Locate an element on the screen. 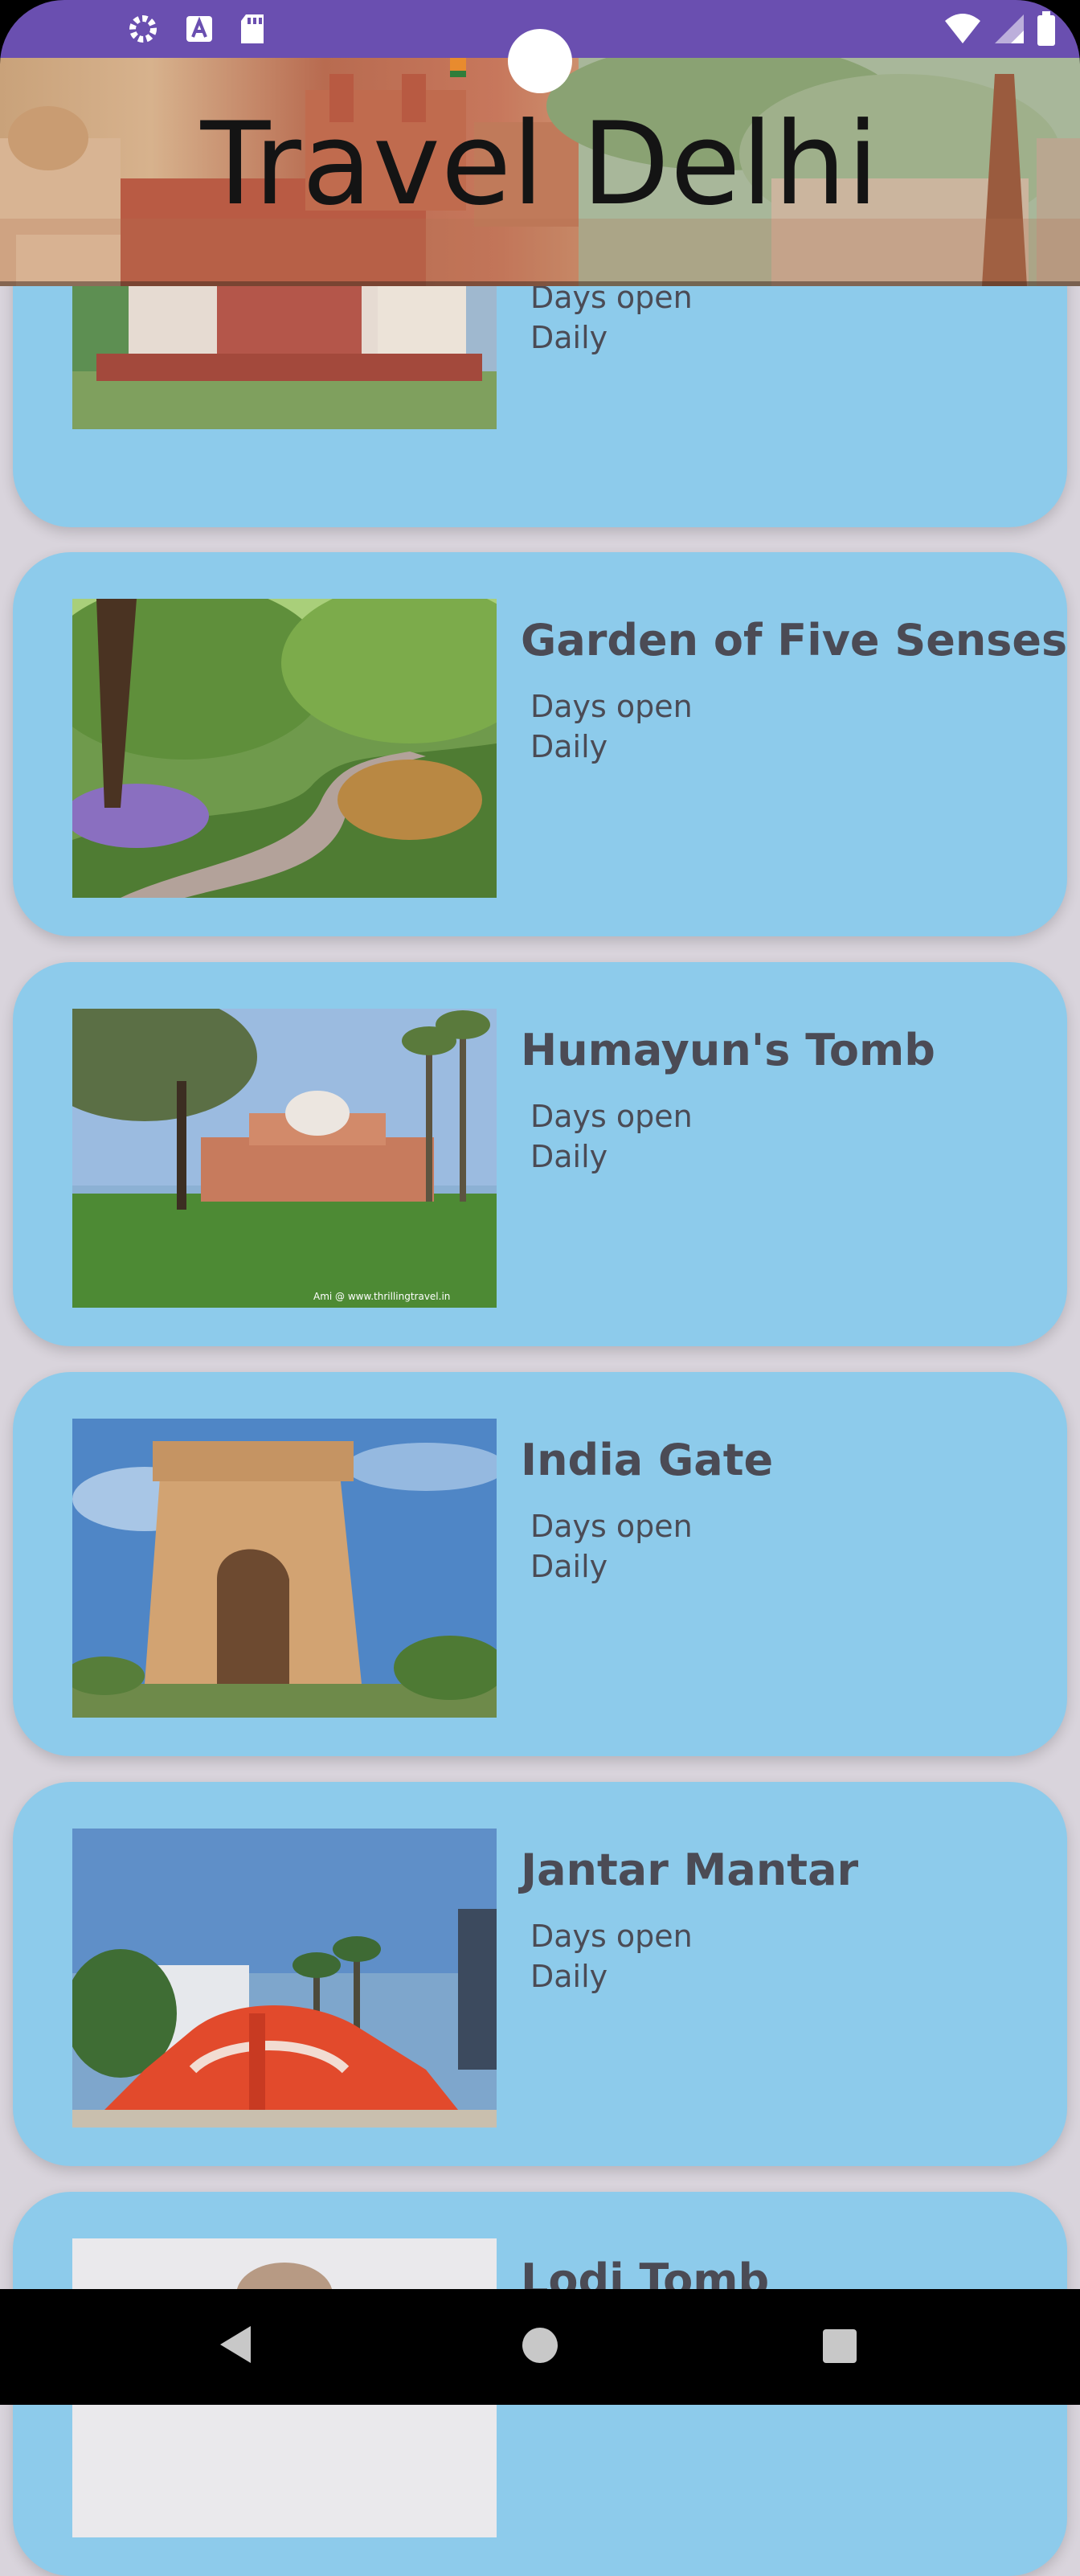 This screenshot has width=1080, height=2576. gear-icon is located at coordinates (143, 31).